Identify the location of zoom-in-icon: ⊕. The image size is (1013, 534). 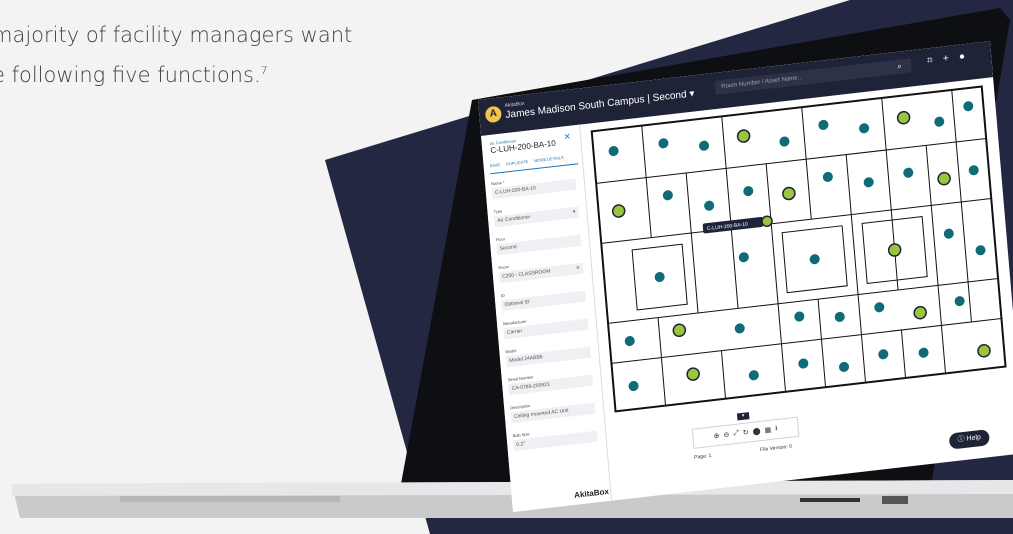
(716, 436).